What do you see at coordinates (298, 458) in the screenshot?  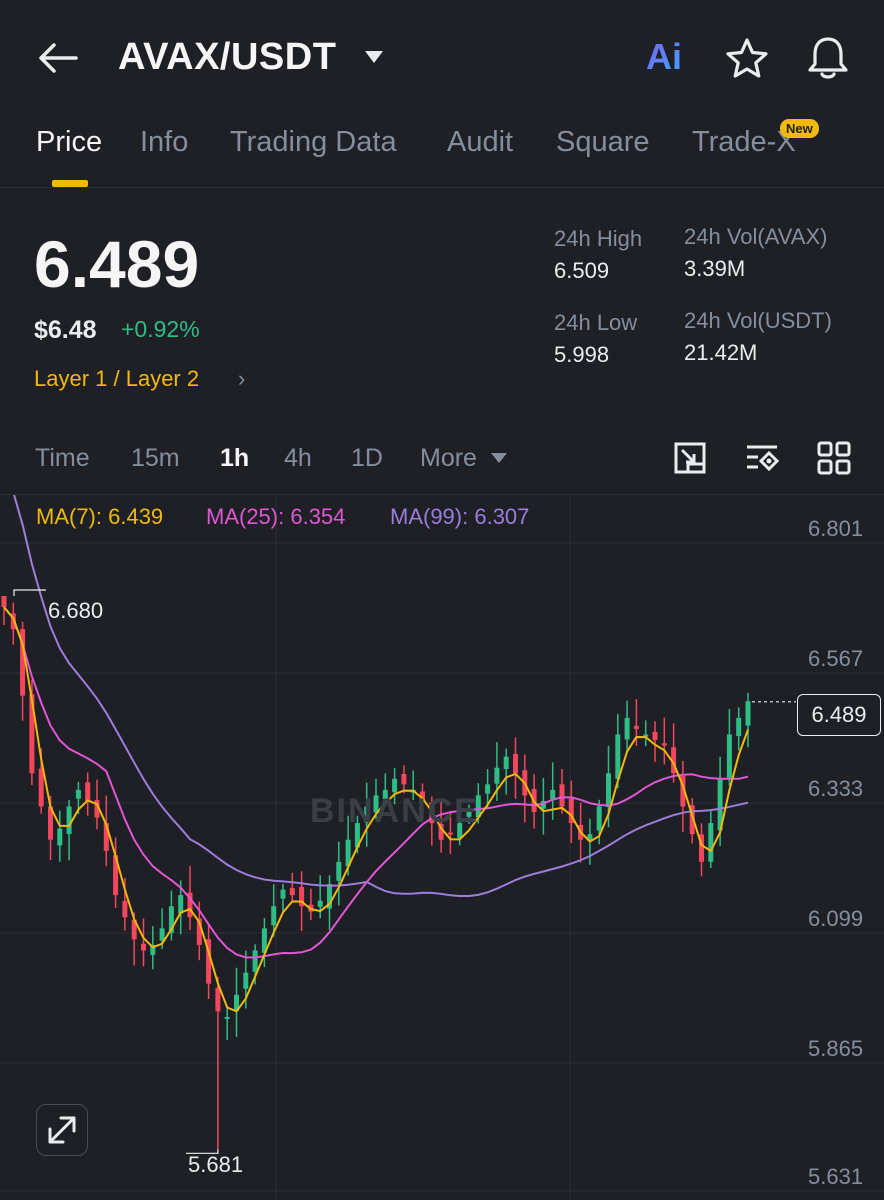 I see `timeframe-4h: 4h` at bounding box center [298, 458].